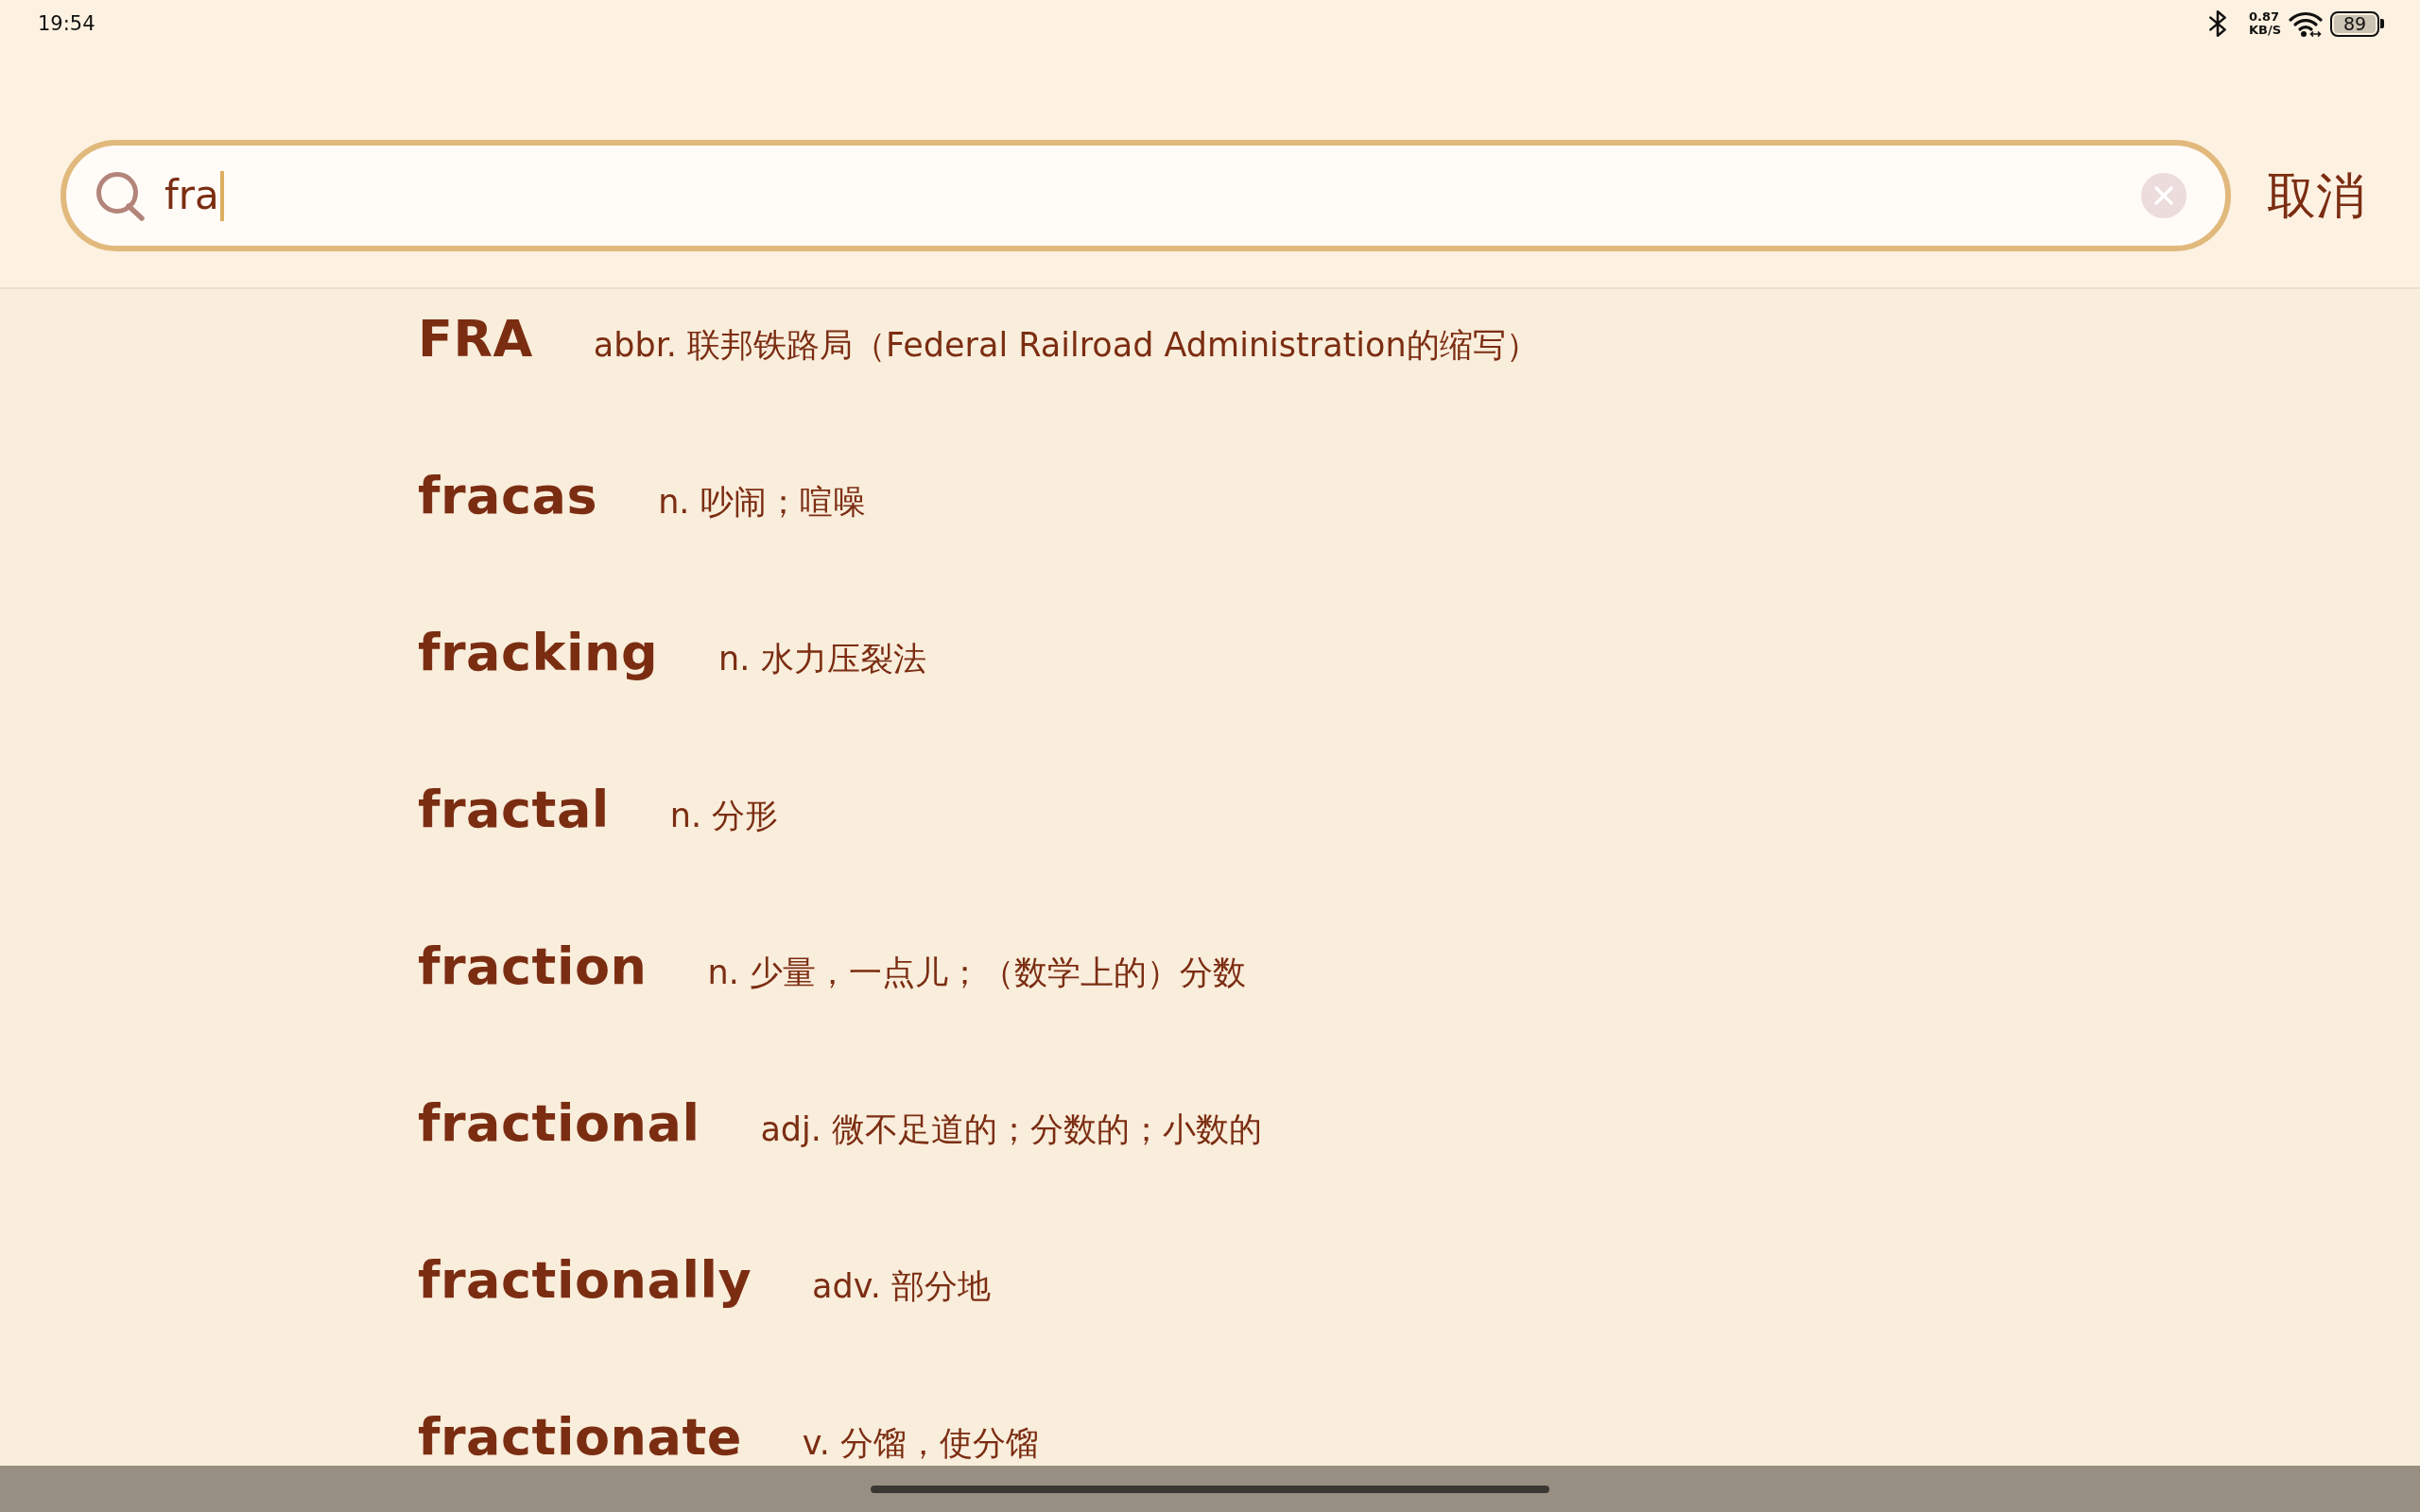 Image resolution: width=2420 pixels, height=1512 pixels. What do you see at coordinates (559, 1124) in the screenshot?
I see `headword: fractional` at bounding box center [559, 1124].